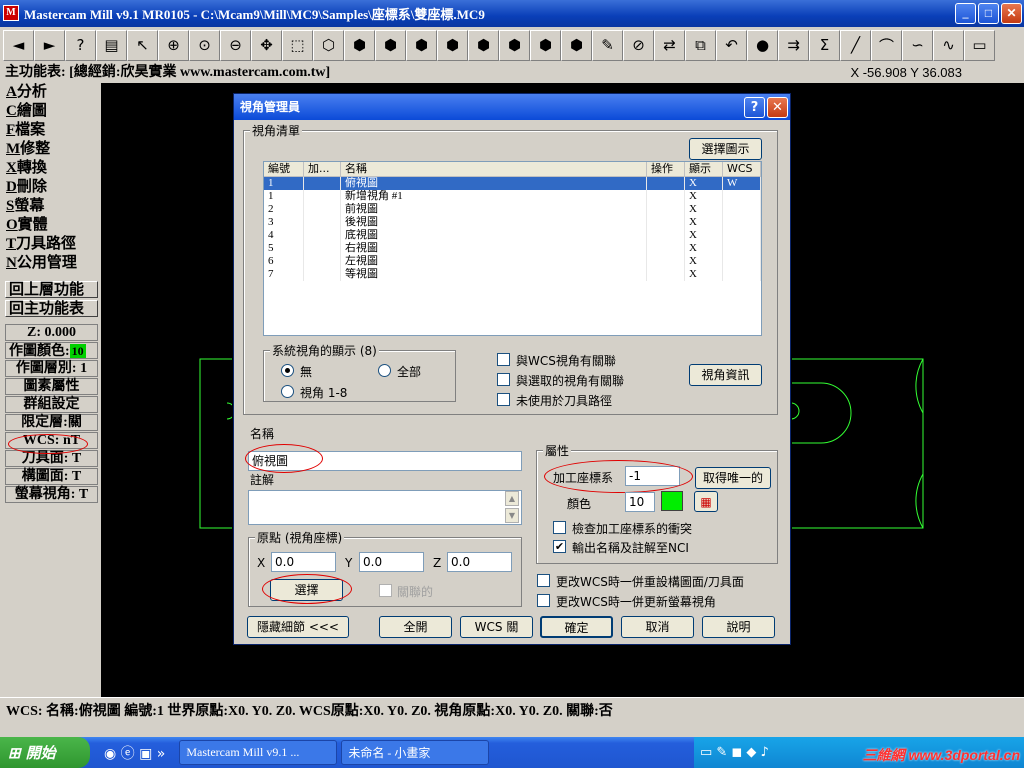 The width and height of the screenshot is (1024, 768). What do you see at coordinates (51, 386) in the screenshot?
I see `attributes-button: 圖素屬性` at bounding box center [51, 386].